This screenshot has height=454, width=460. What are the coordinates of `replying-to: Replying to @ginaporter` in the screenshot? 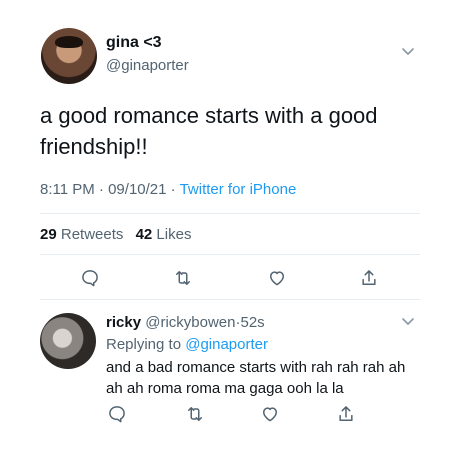 It's located at (187, 344).